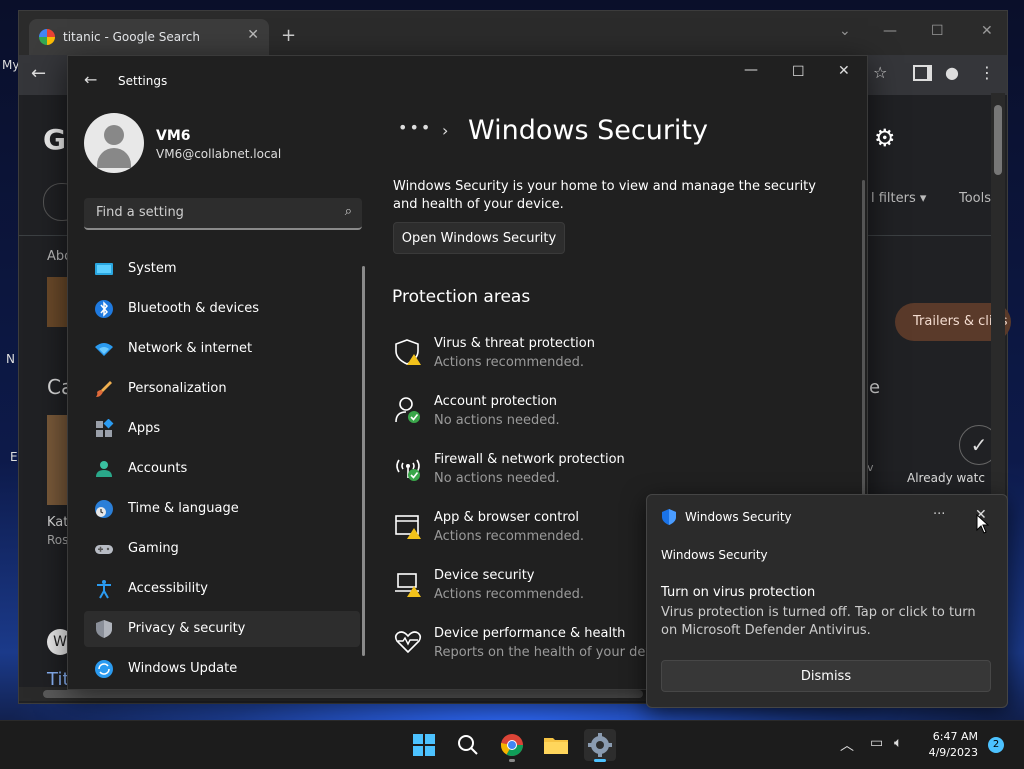 Image resolution: width=1024 pixels, height=769 pixels. Describe the element at coordinates (408, 585) in the screenshot. I see `device-warning-icon` at that location.